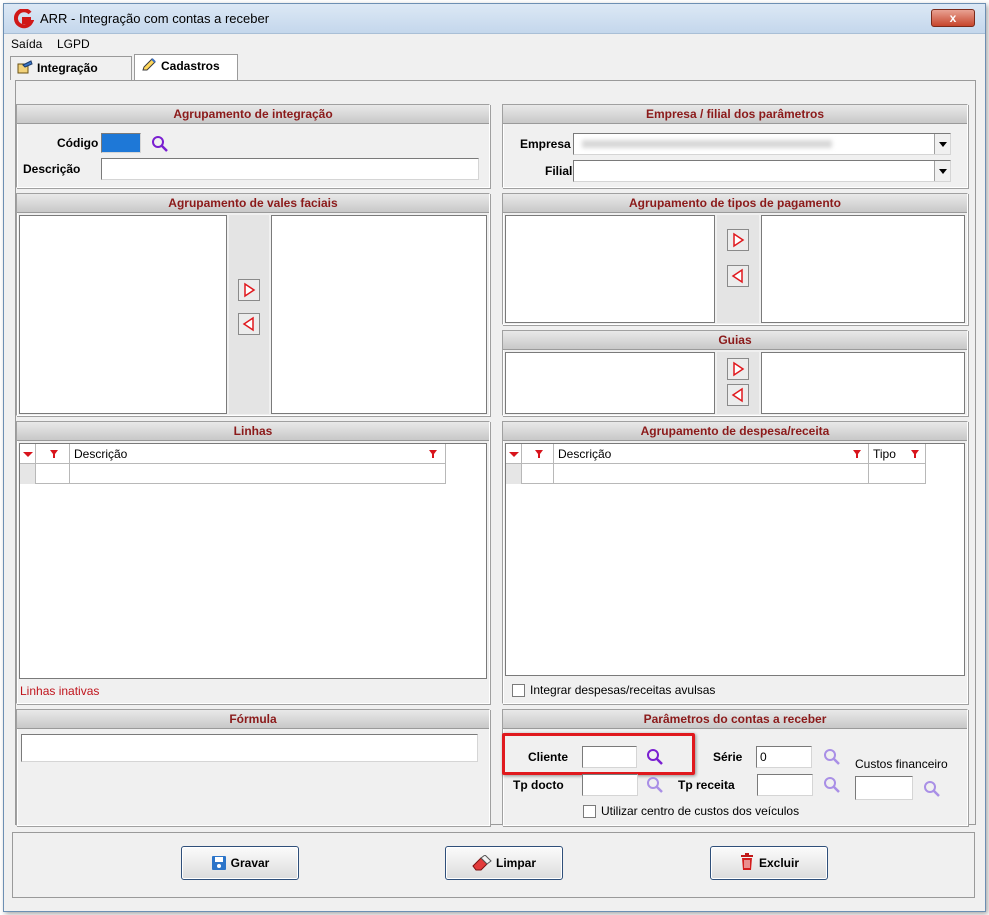 Image resolution: width=989 pixels, height=915 pixels. I want to click on vales-faciais-panel: Agrupamento de vales faciais, so click(253, 304).